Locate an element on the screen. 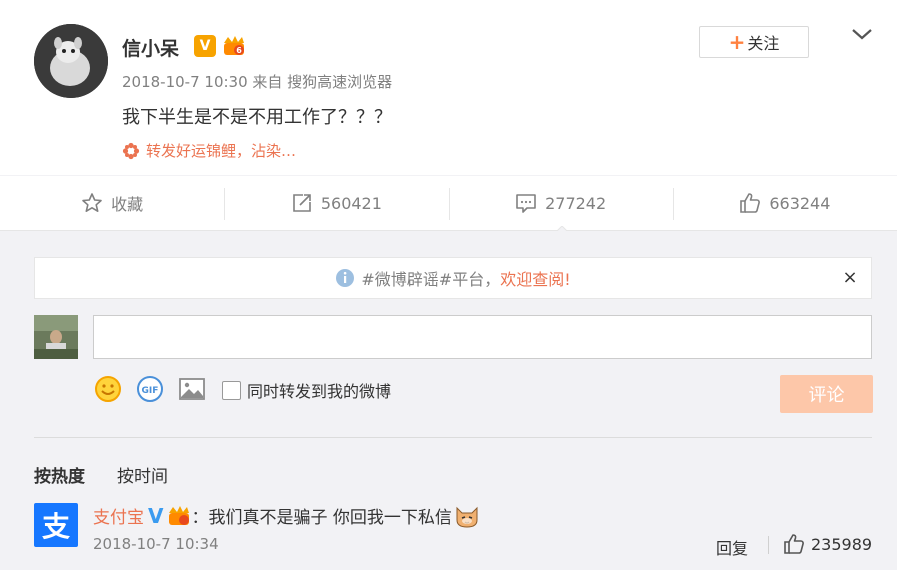 This screenshot has width=897, height=570. sort-by-hot-tab: 按热度 is located at coordinates (59, 474).